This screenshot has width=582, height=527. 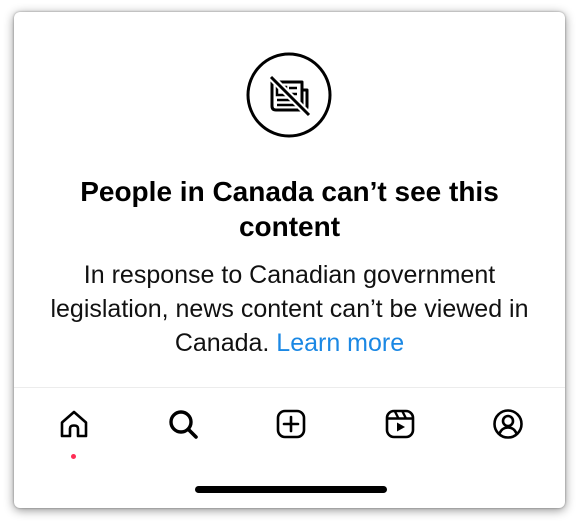 I want to click on plus-square-icon, so click(x=291, y=424).